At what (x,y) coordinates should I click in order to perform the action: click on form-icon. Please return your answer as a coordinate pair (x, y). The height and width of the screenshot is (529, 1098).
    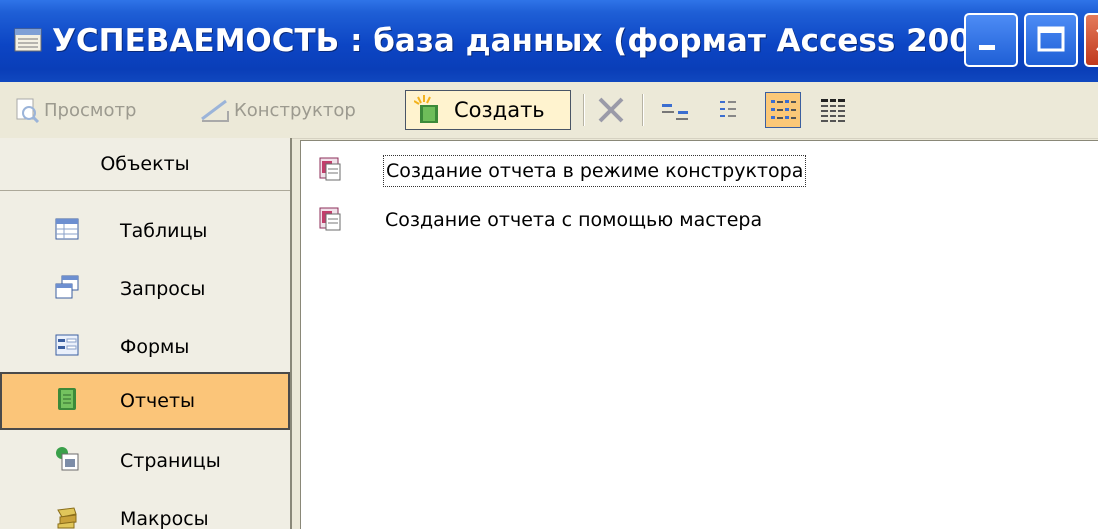
    Looking at the image, I should click on (67, 345).